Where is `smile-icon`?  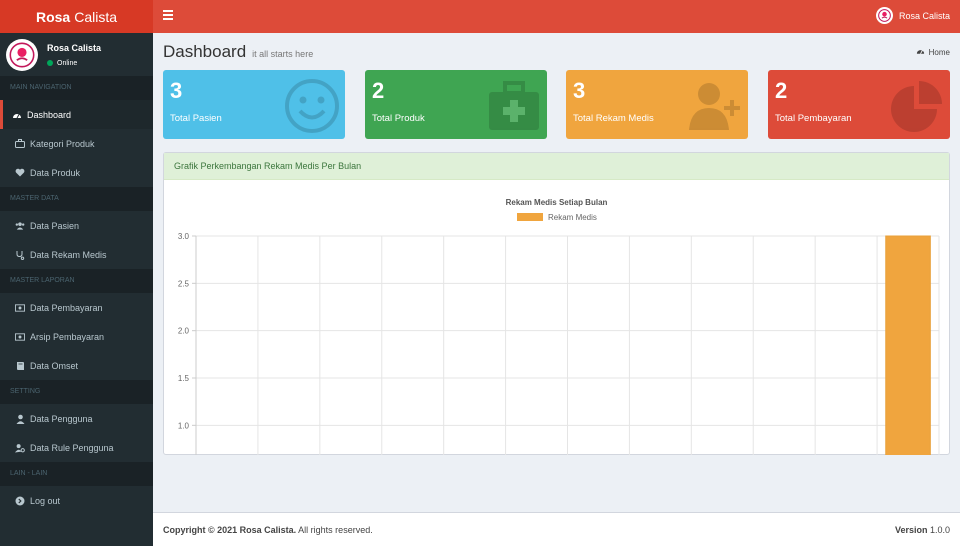
smile-icon is located at coordinates (312, 106).